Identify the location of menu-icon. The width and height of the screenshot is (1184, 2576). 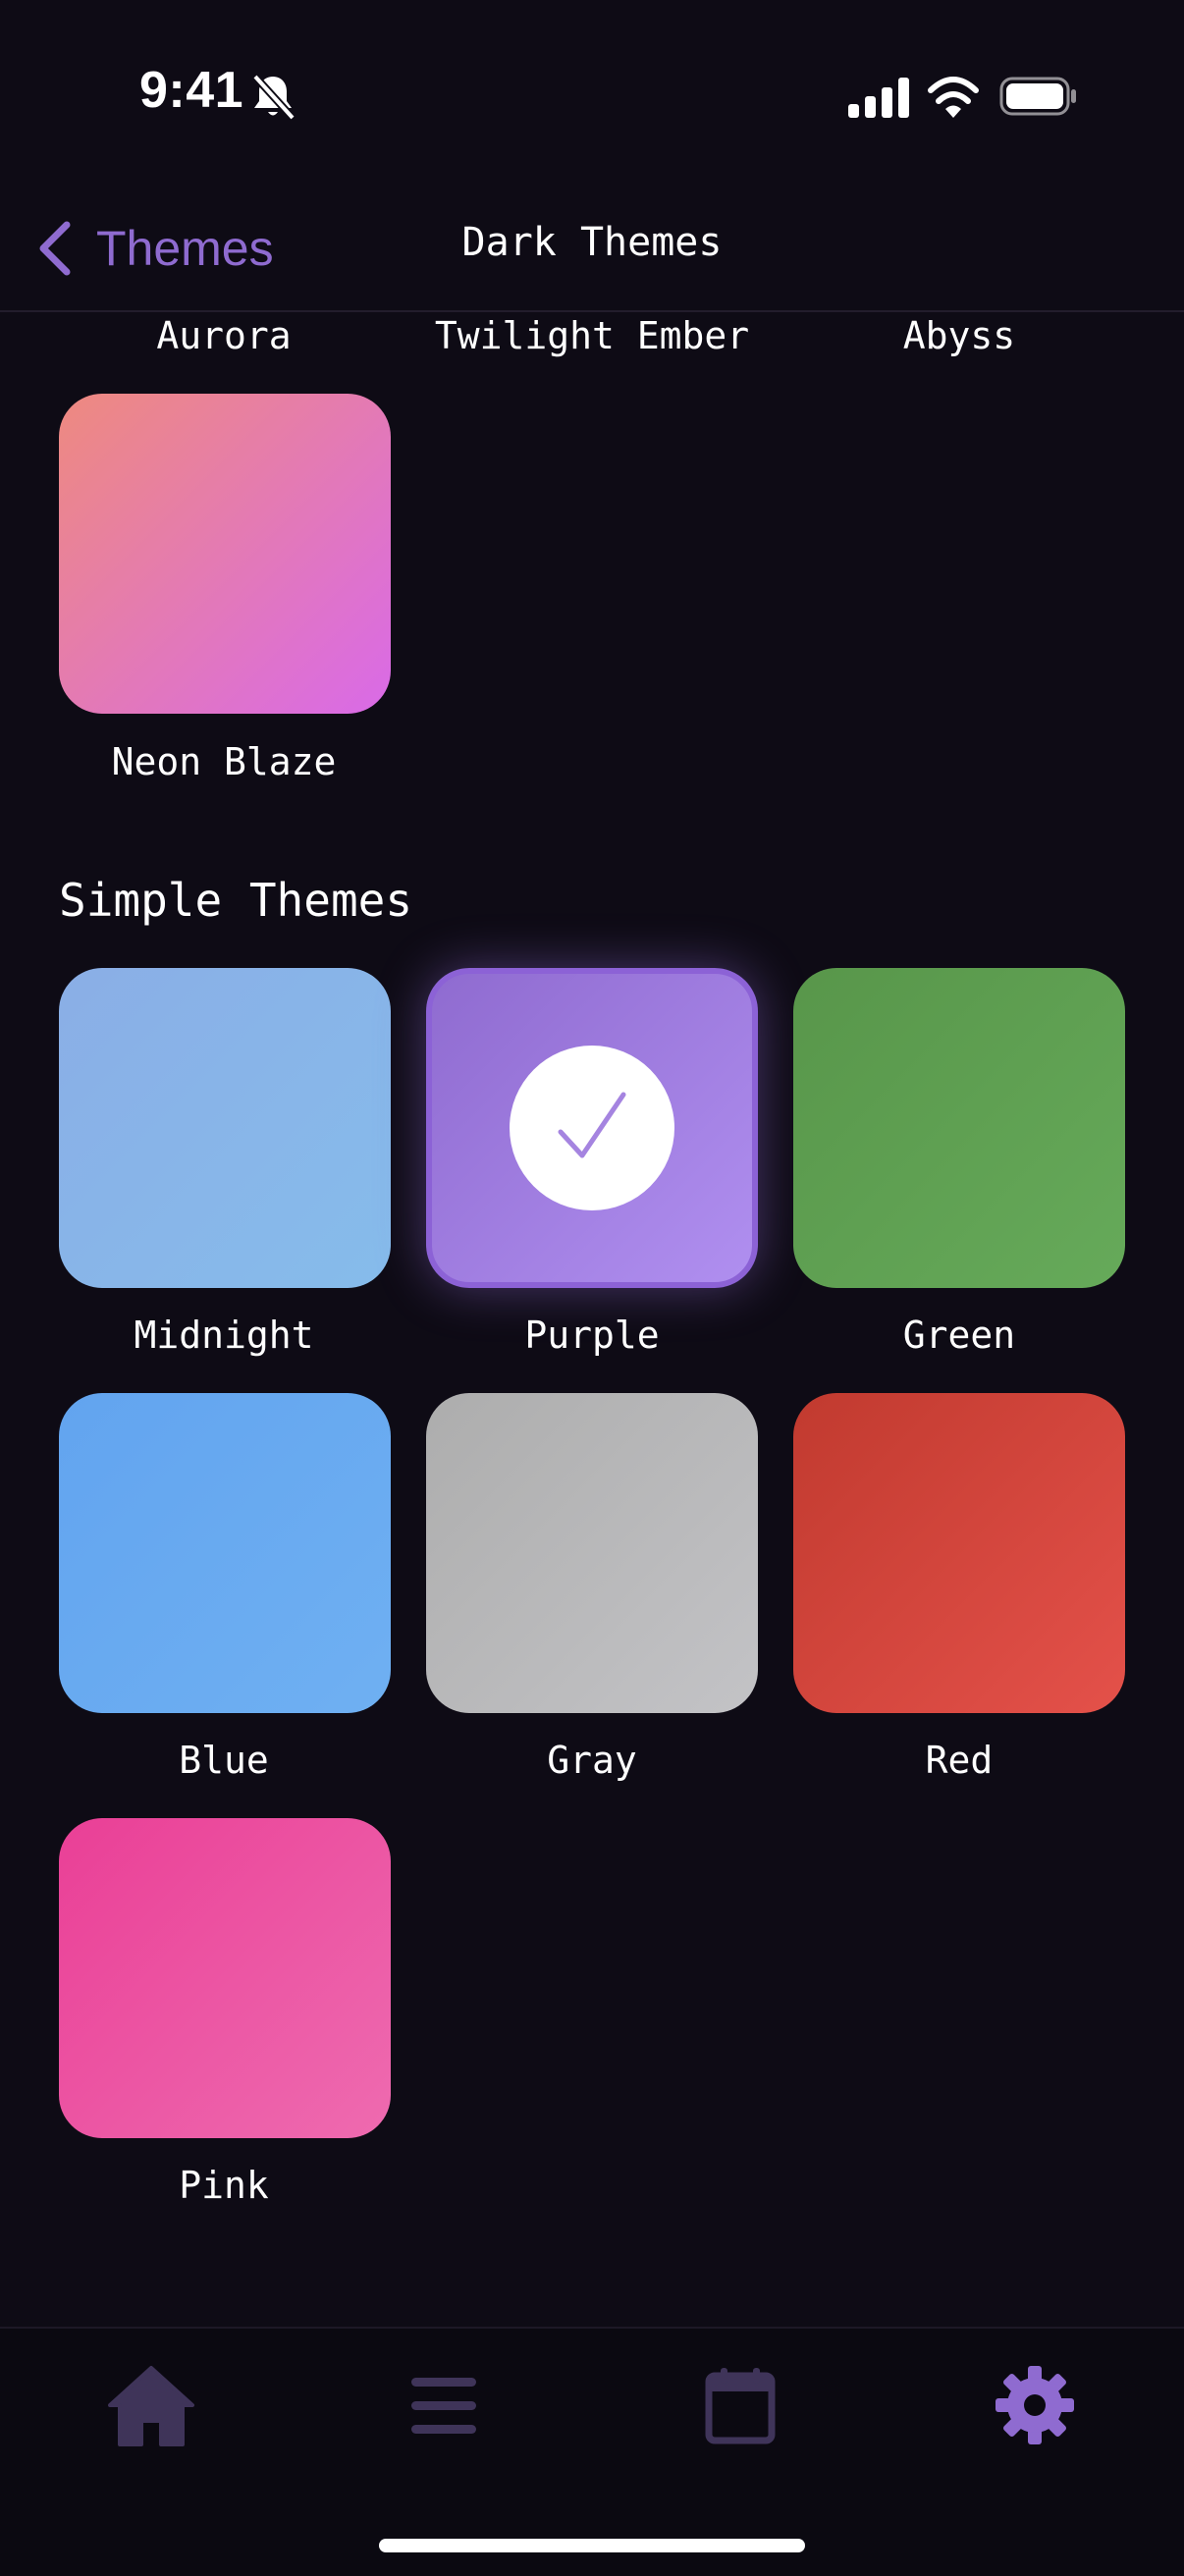
(443, 2406).